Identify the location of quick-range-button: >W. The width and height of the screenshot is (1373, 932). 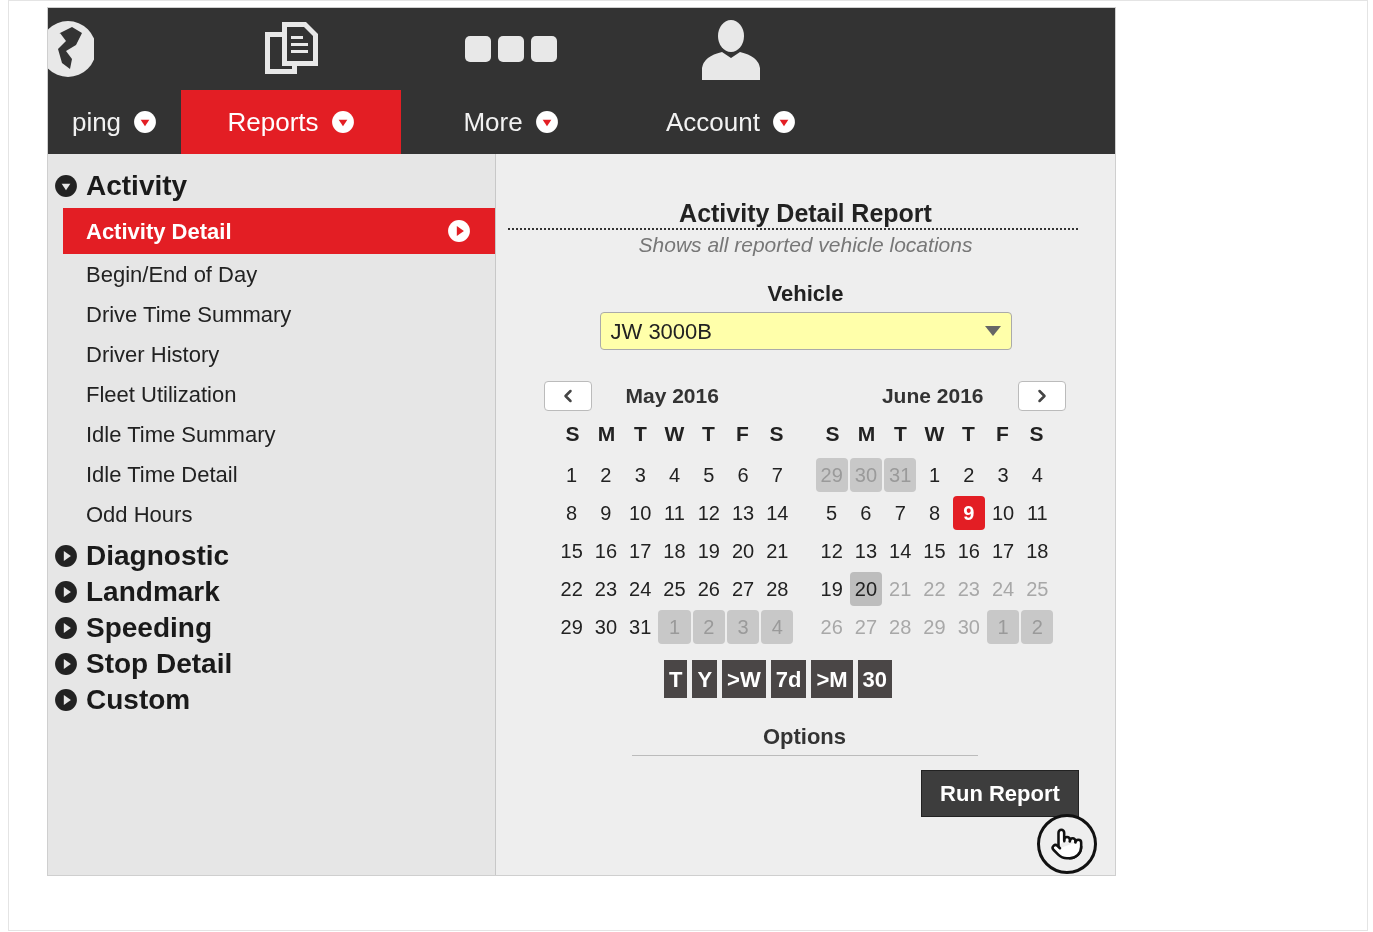
(744, 679).